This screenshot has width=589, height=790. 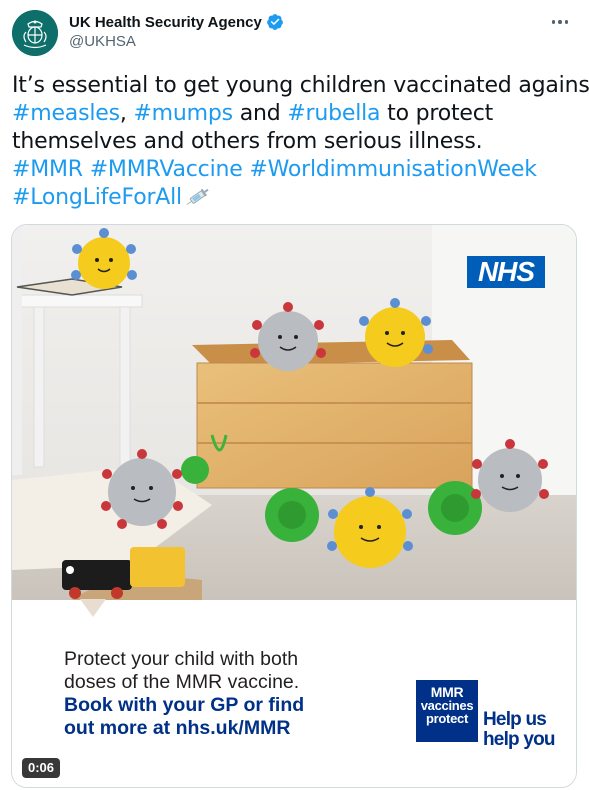 I want to click on hashtag-mmrvaccine: #MMRVaccine, so click(x=166, y=169).